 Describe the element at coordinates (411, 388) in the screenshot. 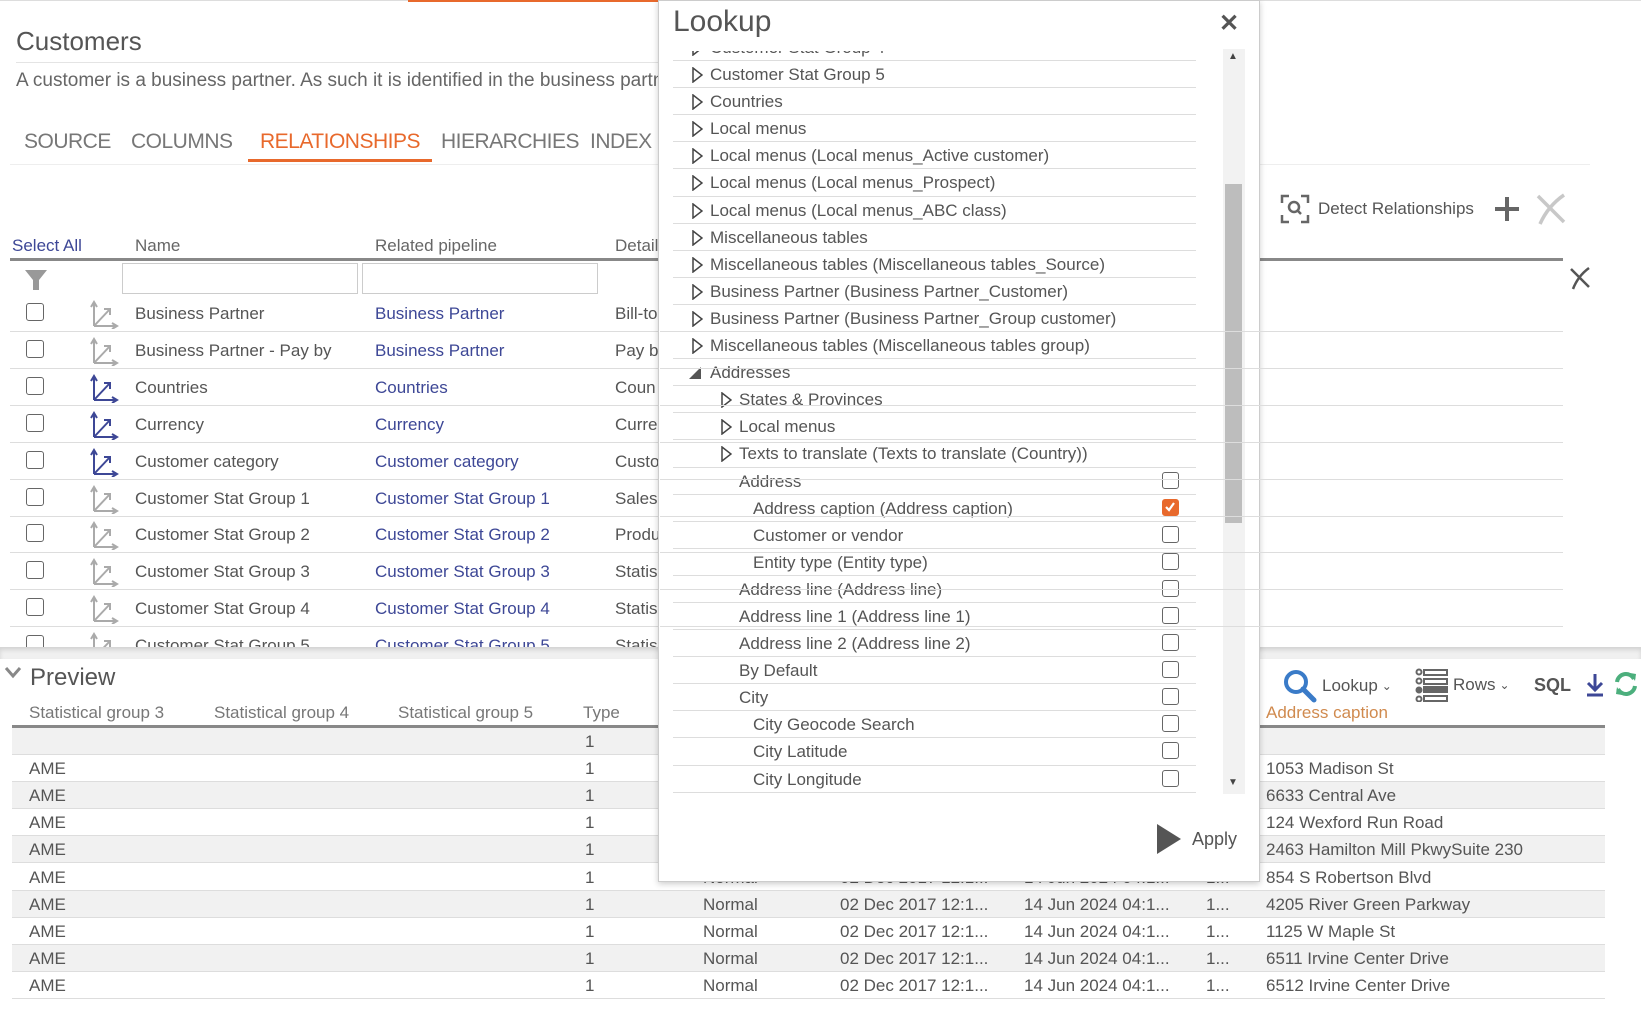

I see `related-pipeline-link: Countries` at that location.